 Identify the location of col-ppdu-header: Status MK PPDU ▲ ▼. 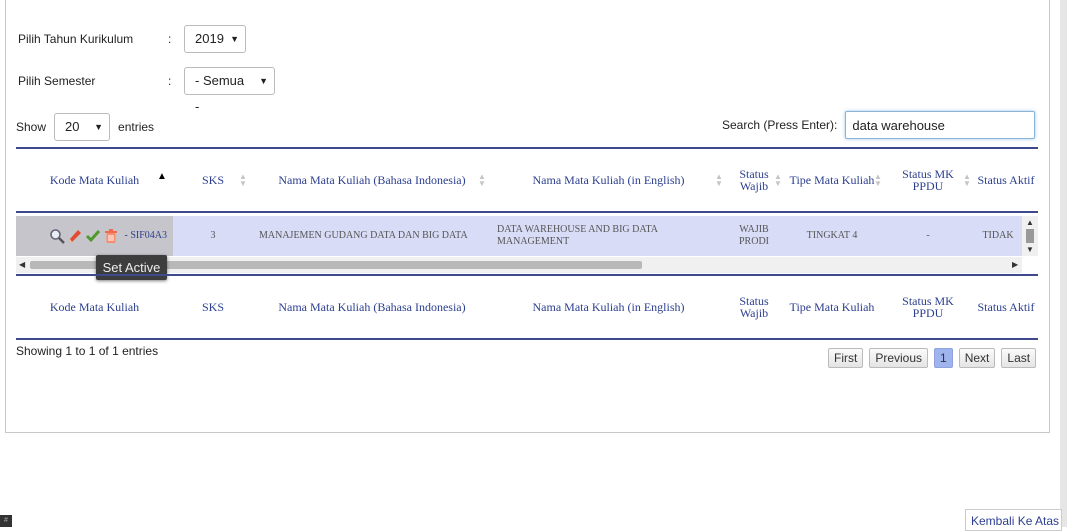
(928, 180).